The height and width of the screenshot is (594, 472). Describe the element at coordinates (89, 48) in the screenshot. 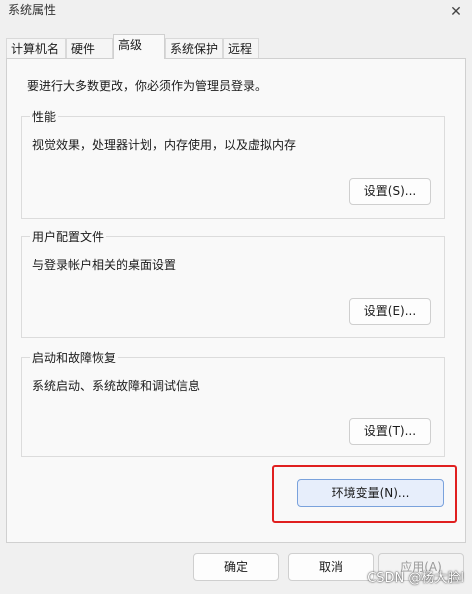

I see `tab-hardware: 硬件` at that location.